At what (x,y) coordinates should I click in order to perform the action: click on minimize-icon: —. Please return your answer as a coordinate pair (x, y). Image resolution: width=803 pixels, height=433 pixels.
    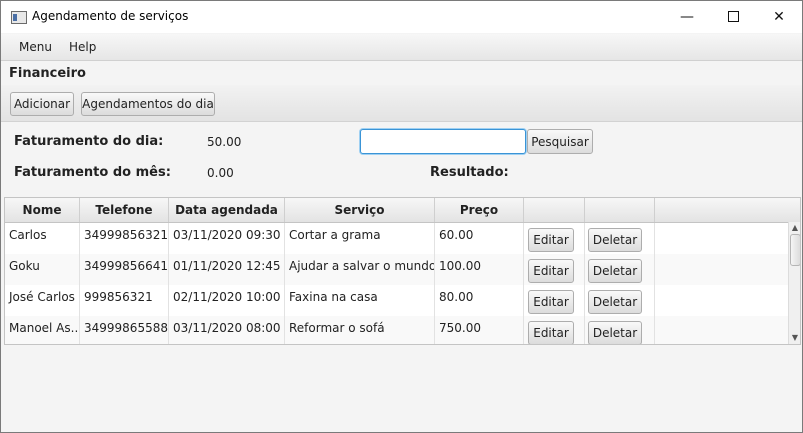
    Looking at the image, I should click on (687, 17).